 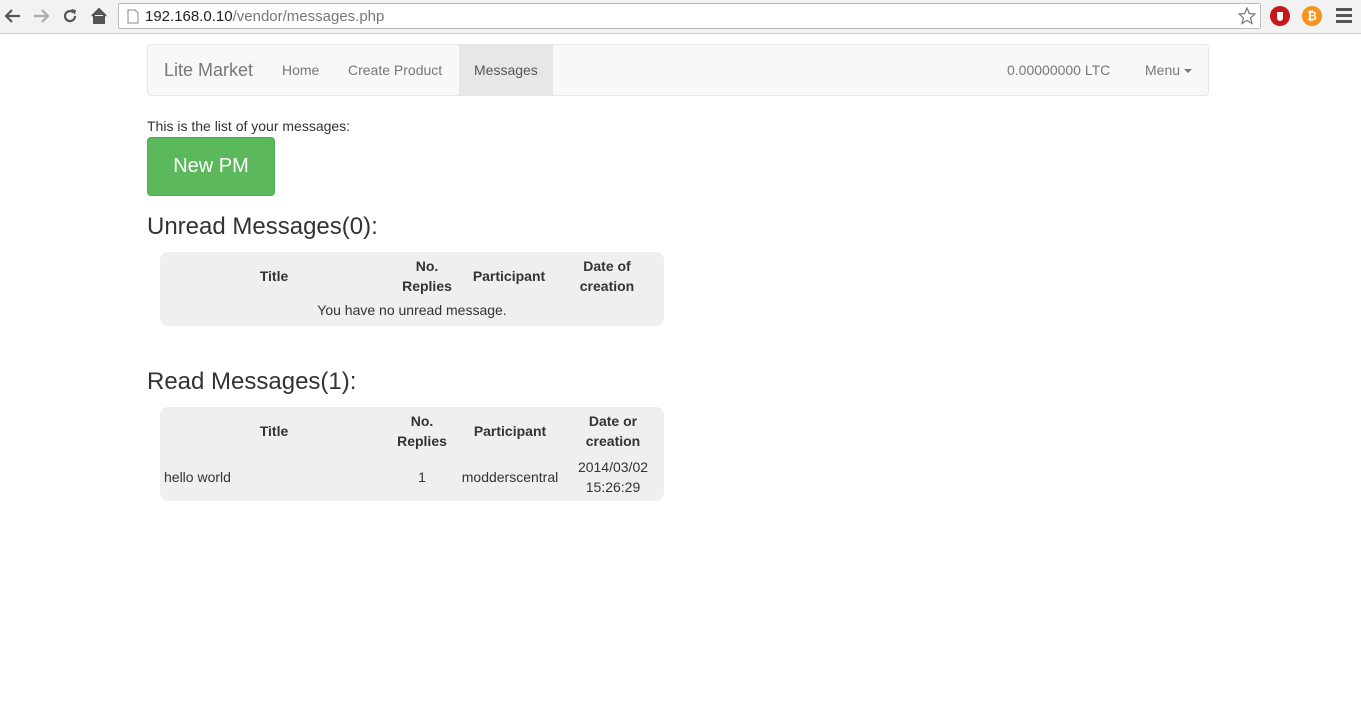 What do you see at coordinates (70, 16) in the screenshot?
I see `reload-icon` at bounding box center [70, 16].